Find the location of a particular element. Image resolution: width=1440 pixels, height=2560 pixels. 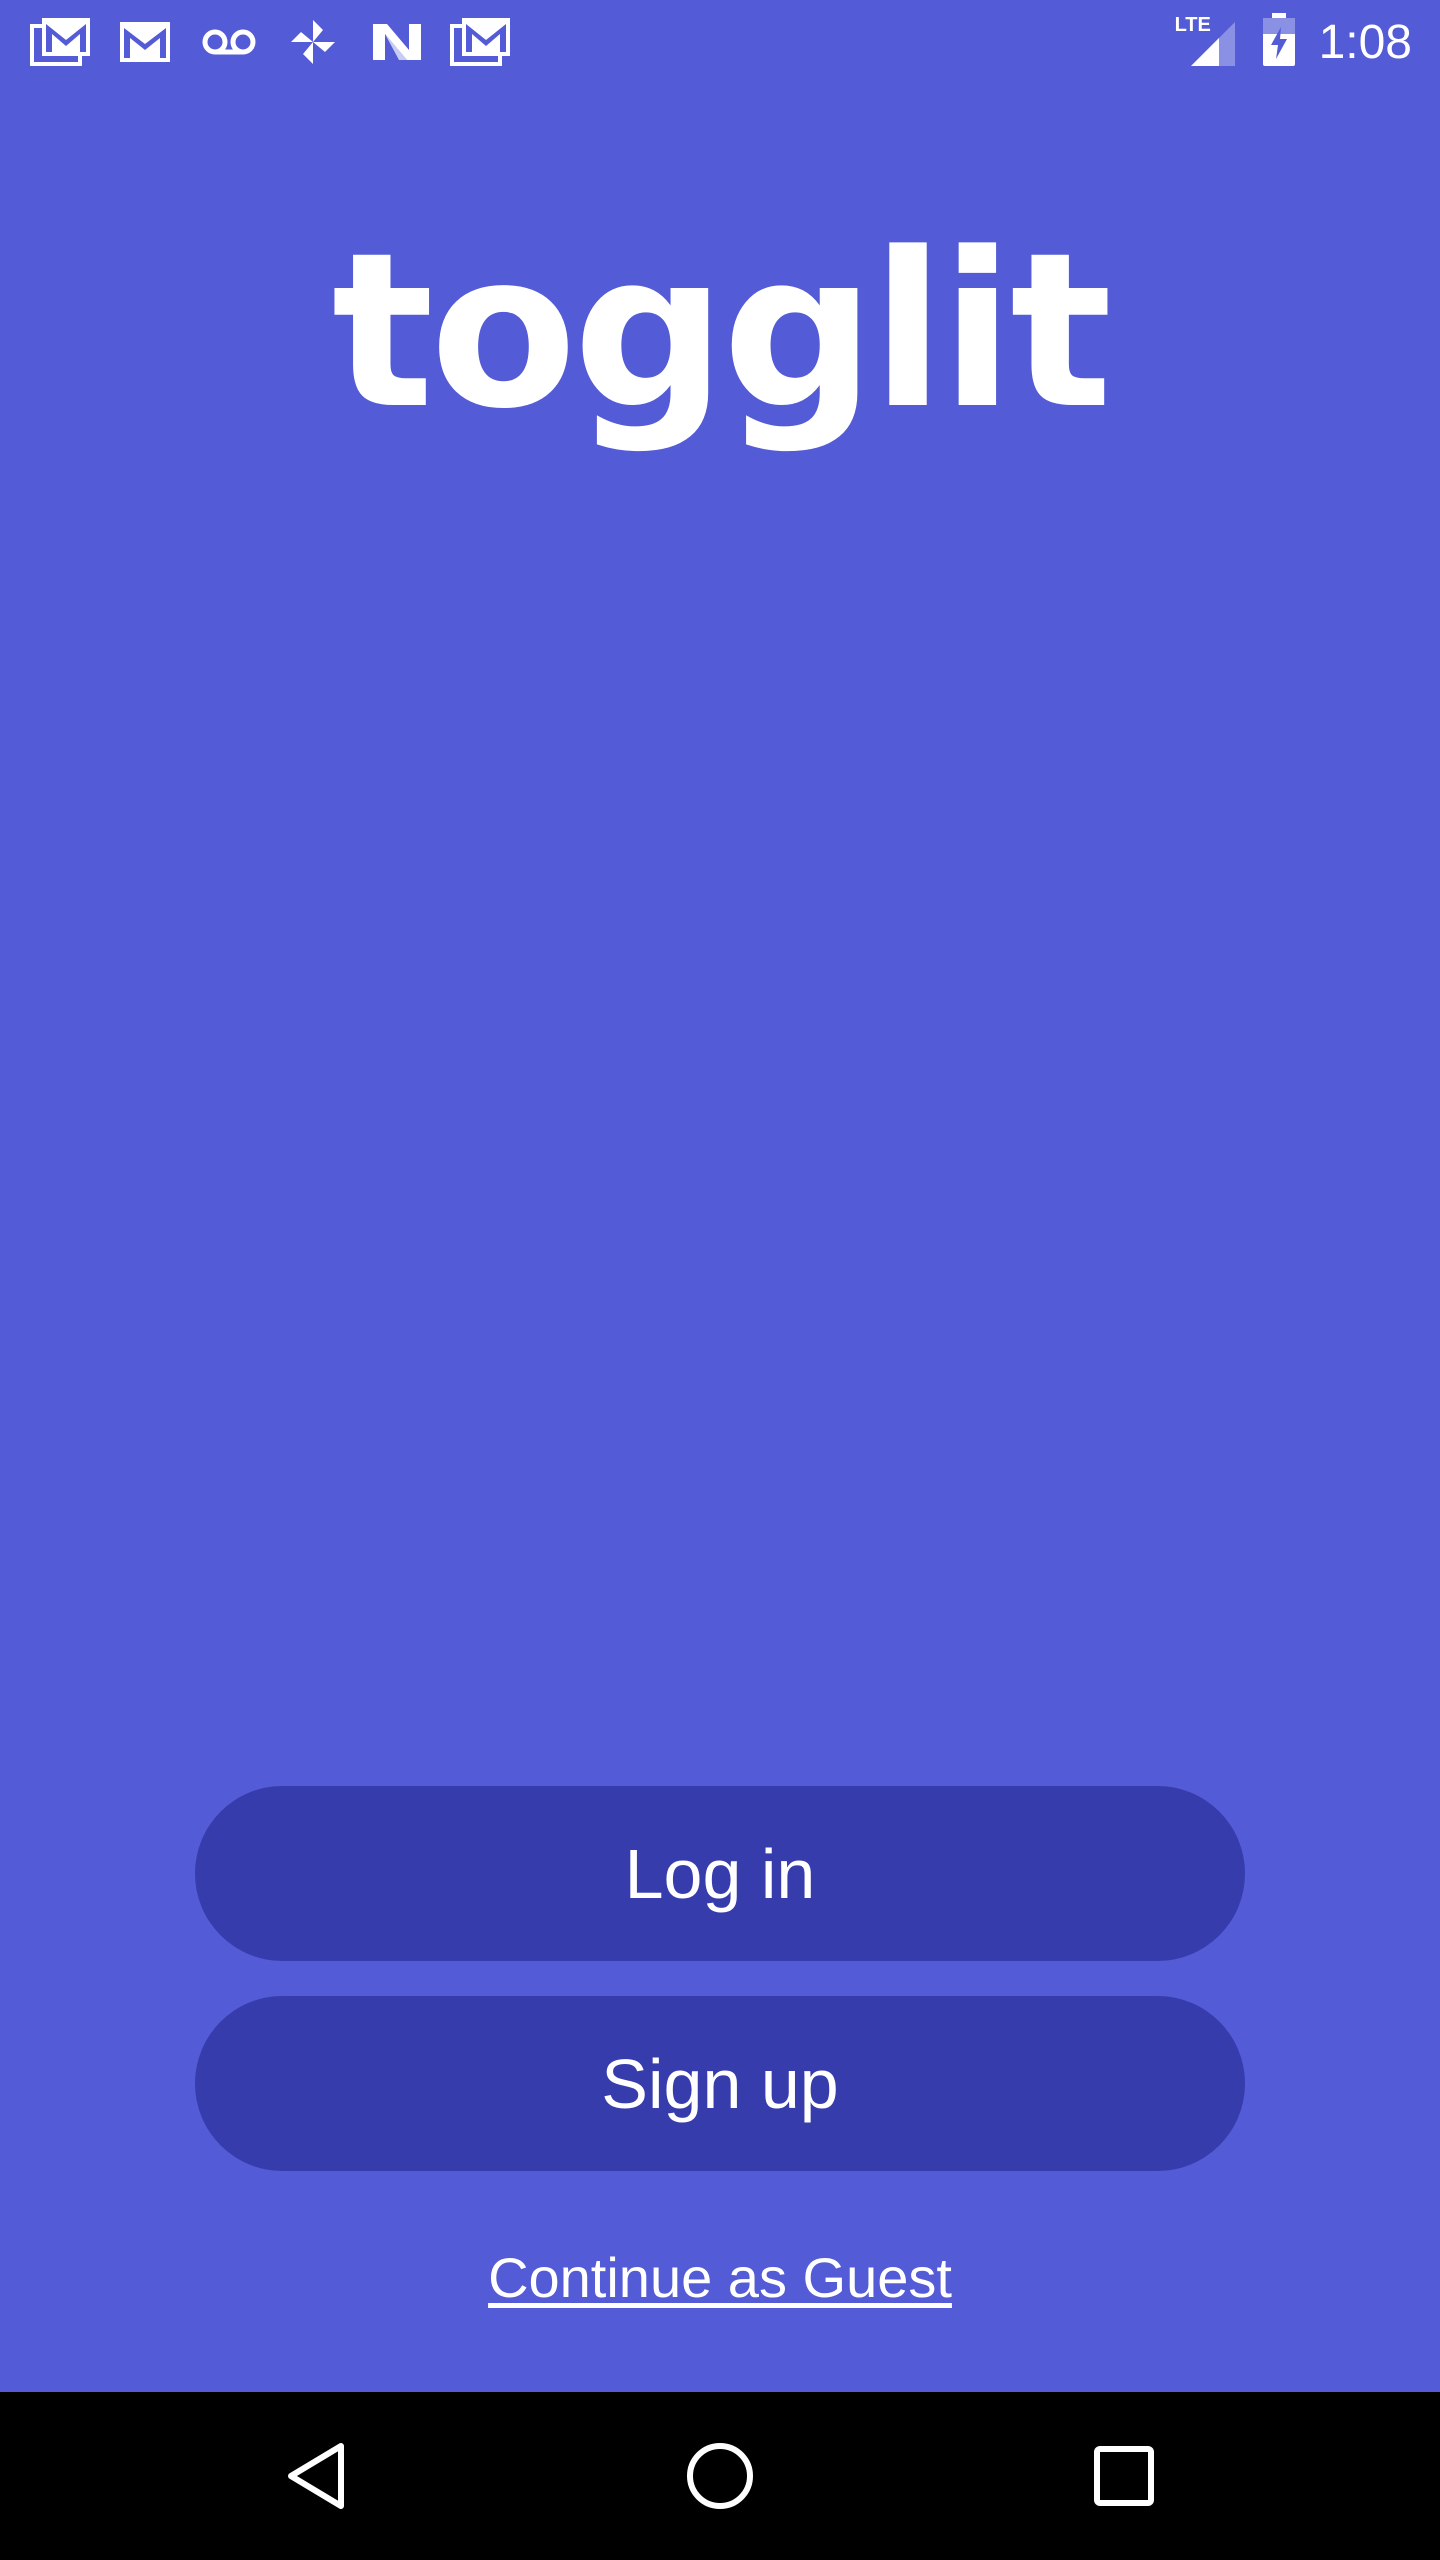

voicemail-icon is located at coordinates (229, 42).